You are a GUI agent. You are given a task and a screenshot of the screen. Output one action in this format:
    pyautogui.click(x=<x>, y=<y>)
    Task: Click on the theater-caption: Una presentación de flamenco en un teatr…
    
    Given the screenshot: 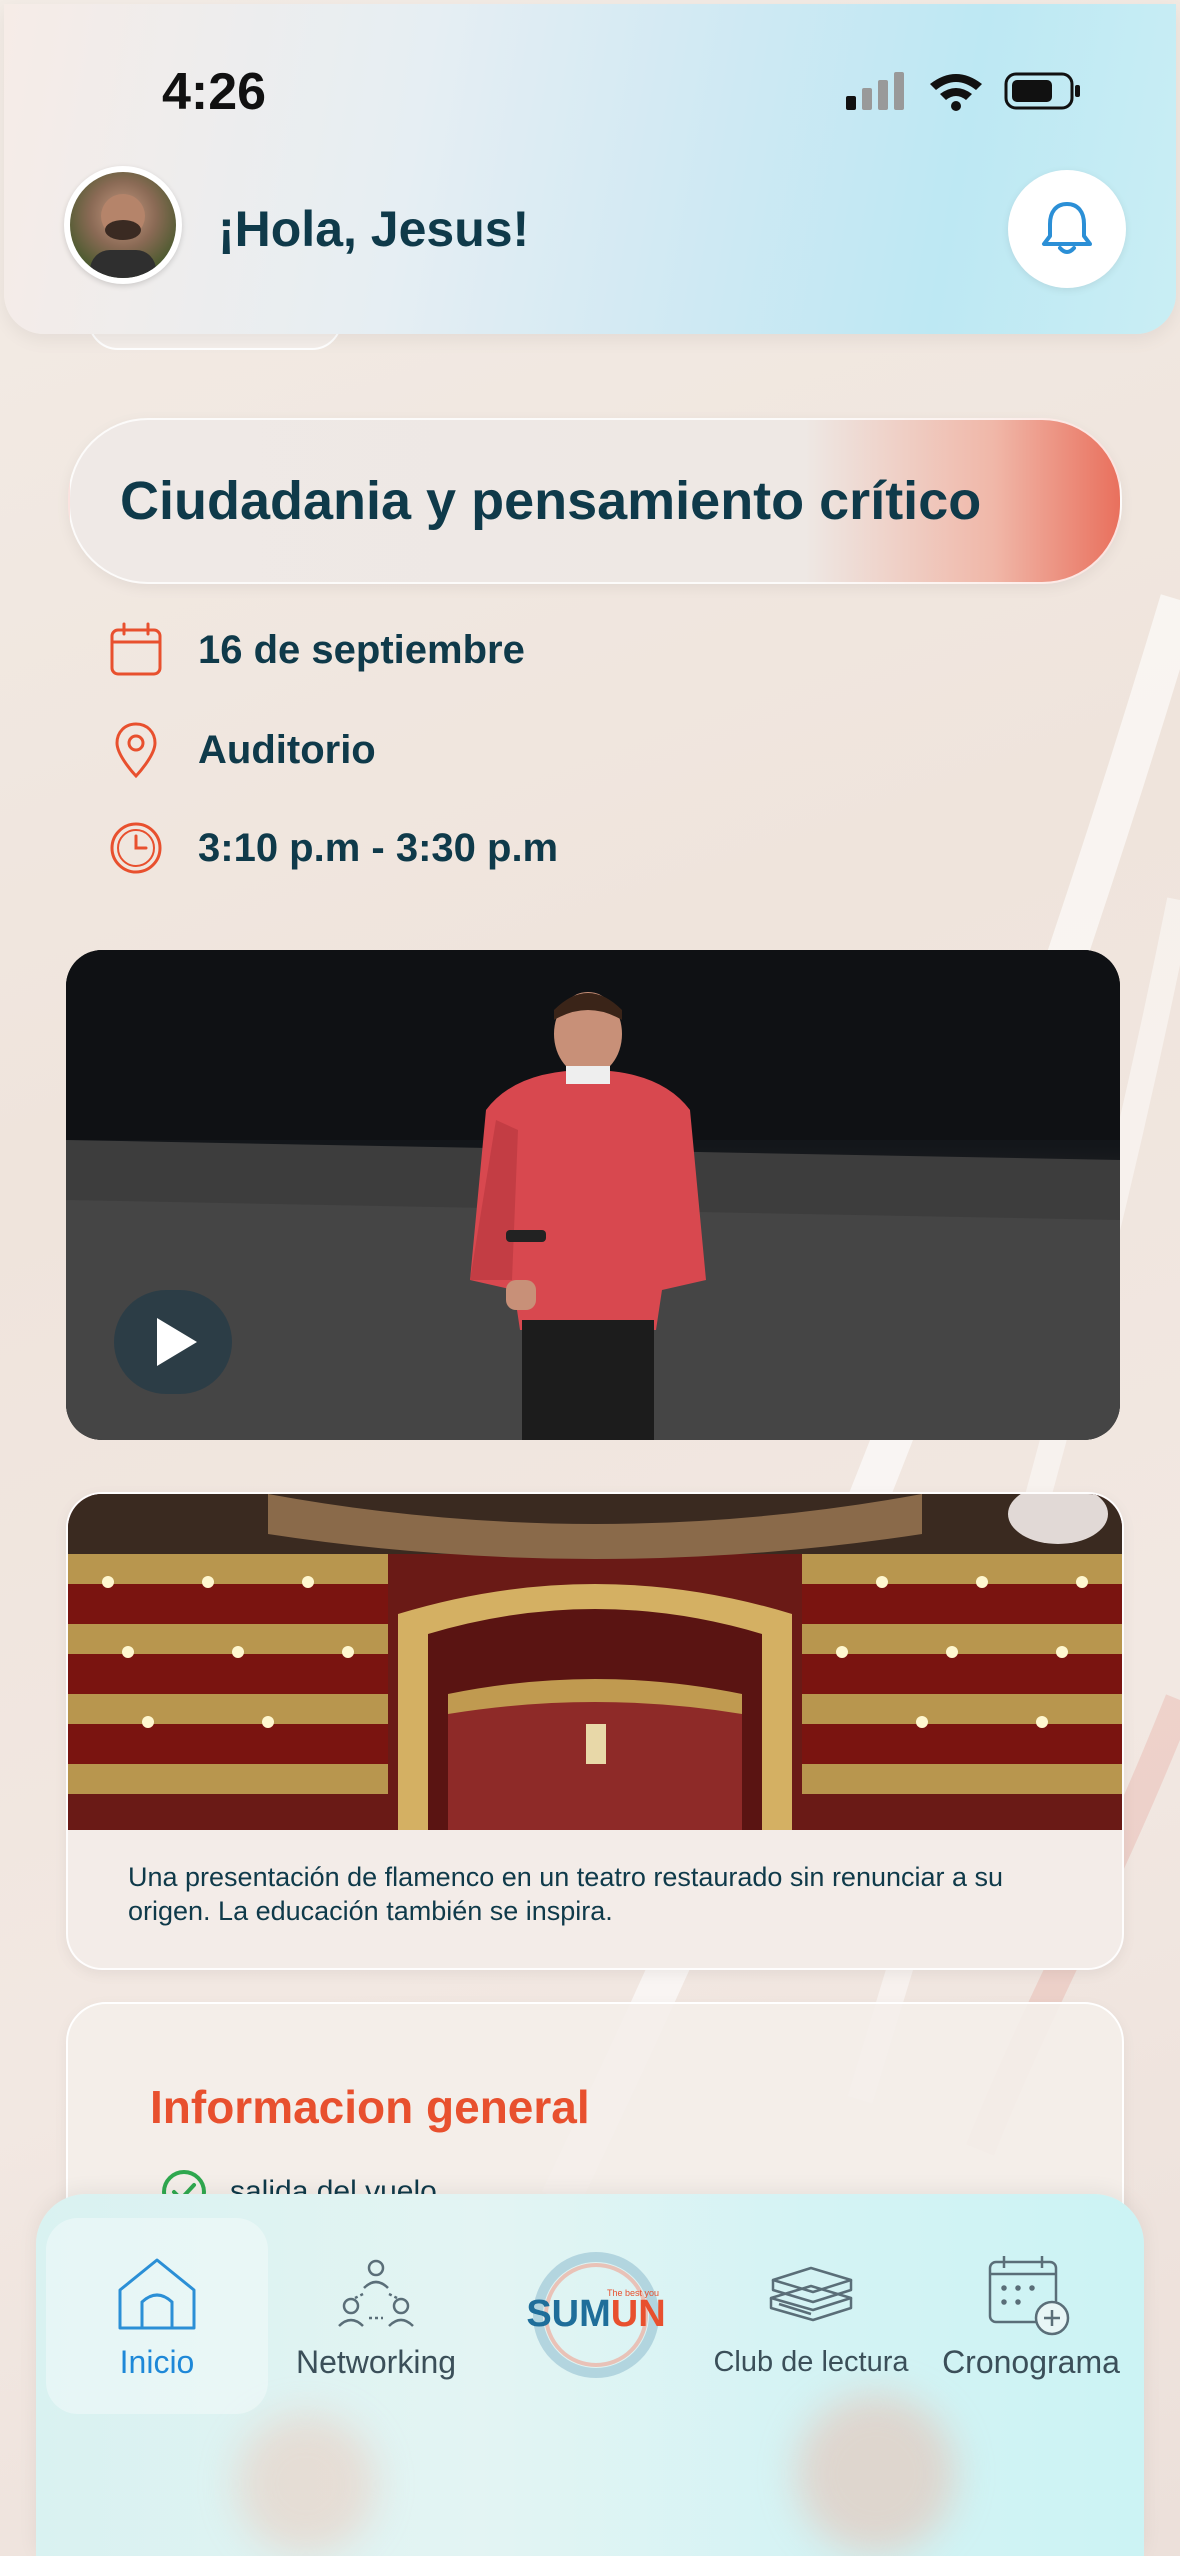 What is the action you would take?
    pyautogui.click(x=566, y=1894)
    